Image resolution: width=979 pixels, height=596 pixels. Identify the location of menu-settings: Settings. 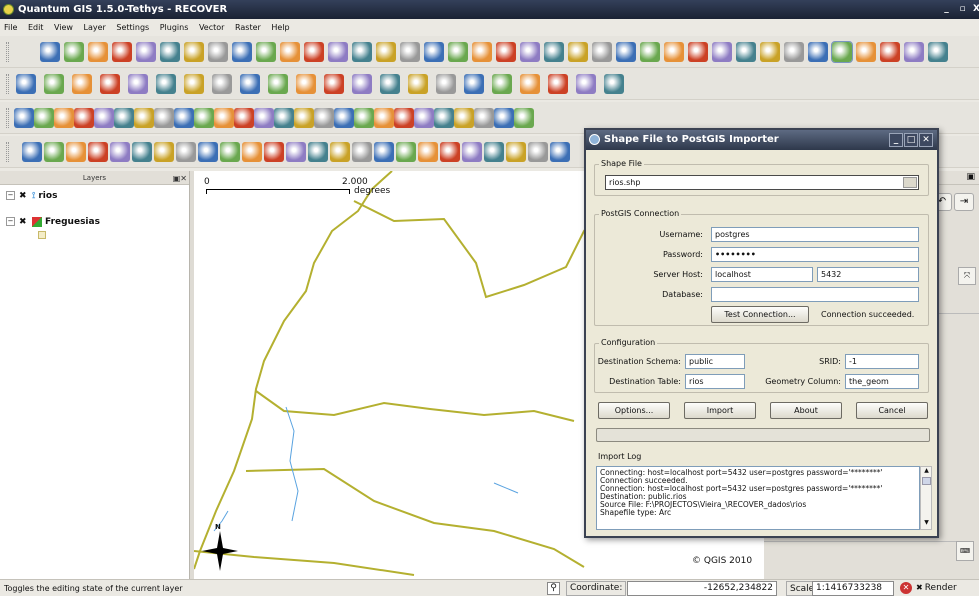
(132, 27).